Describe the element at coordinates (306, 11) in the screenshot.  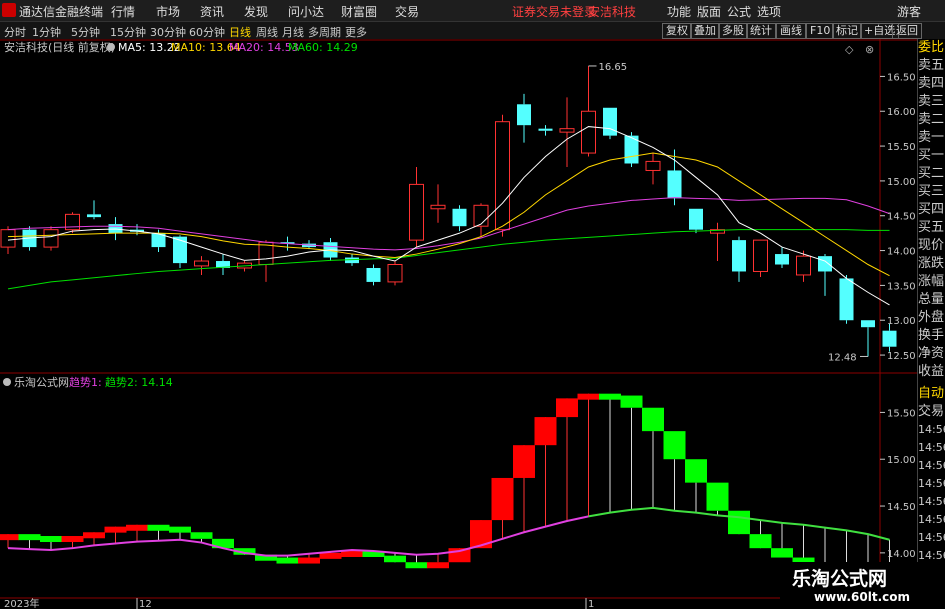
I see `menu-assistant: 问小达` at that location.